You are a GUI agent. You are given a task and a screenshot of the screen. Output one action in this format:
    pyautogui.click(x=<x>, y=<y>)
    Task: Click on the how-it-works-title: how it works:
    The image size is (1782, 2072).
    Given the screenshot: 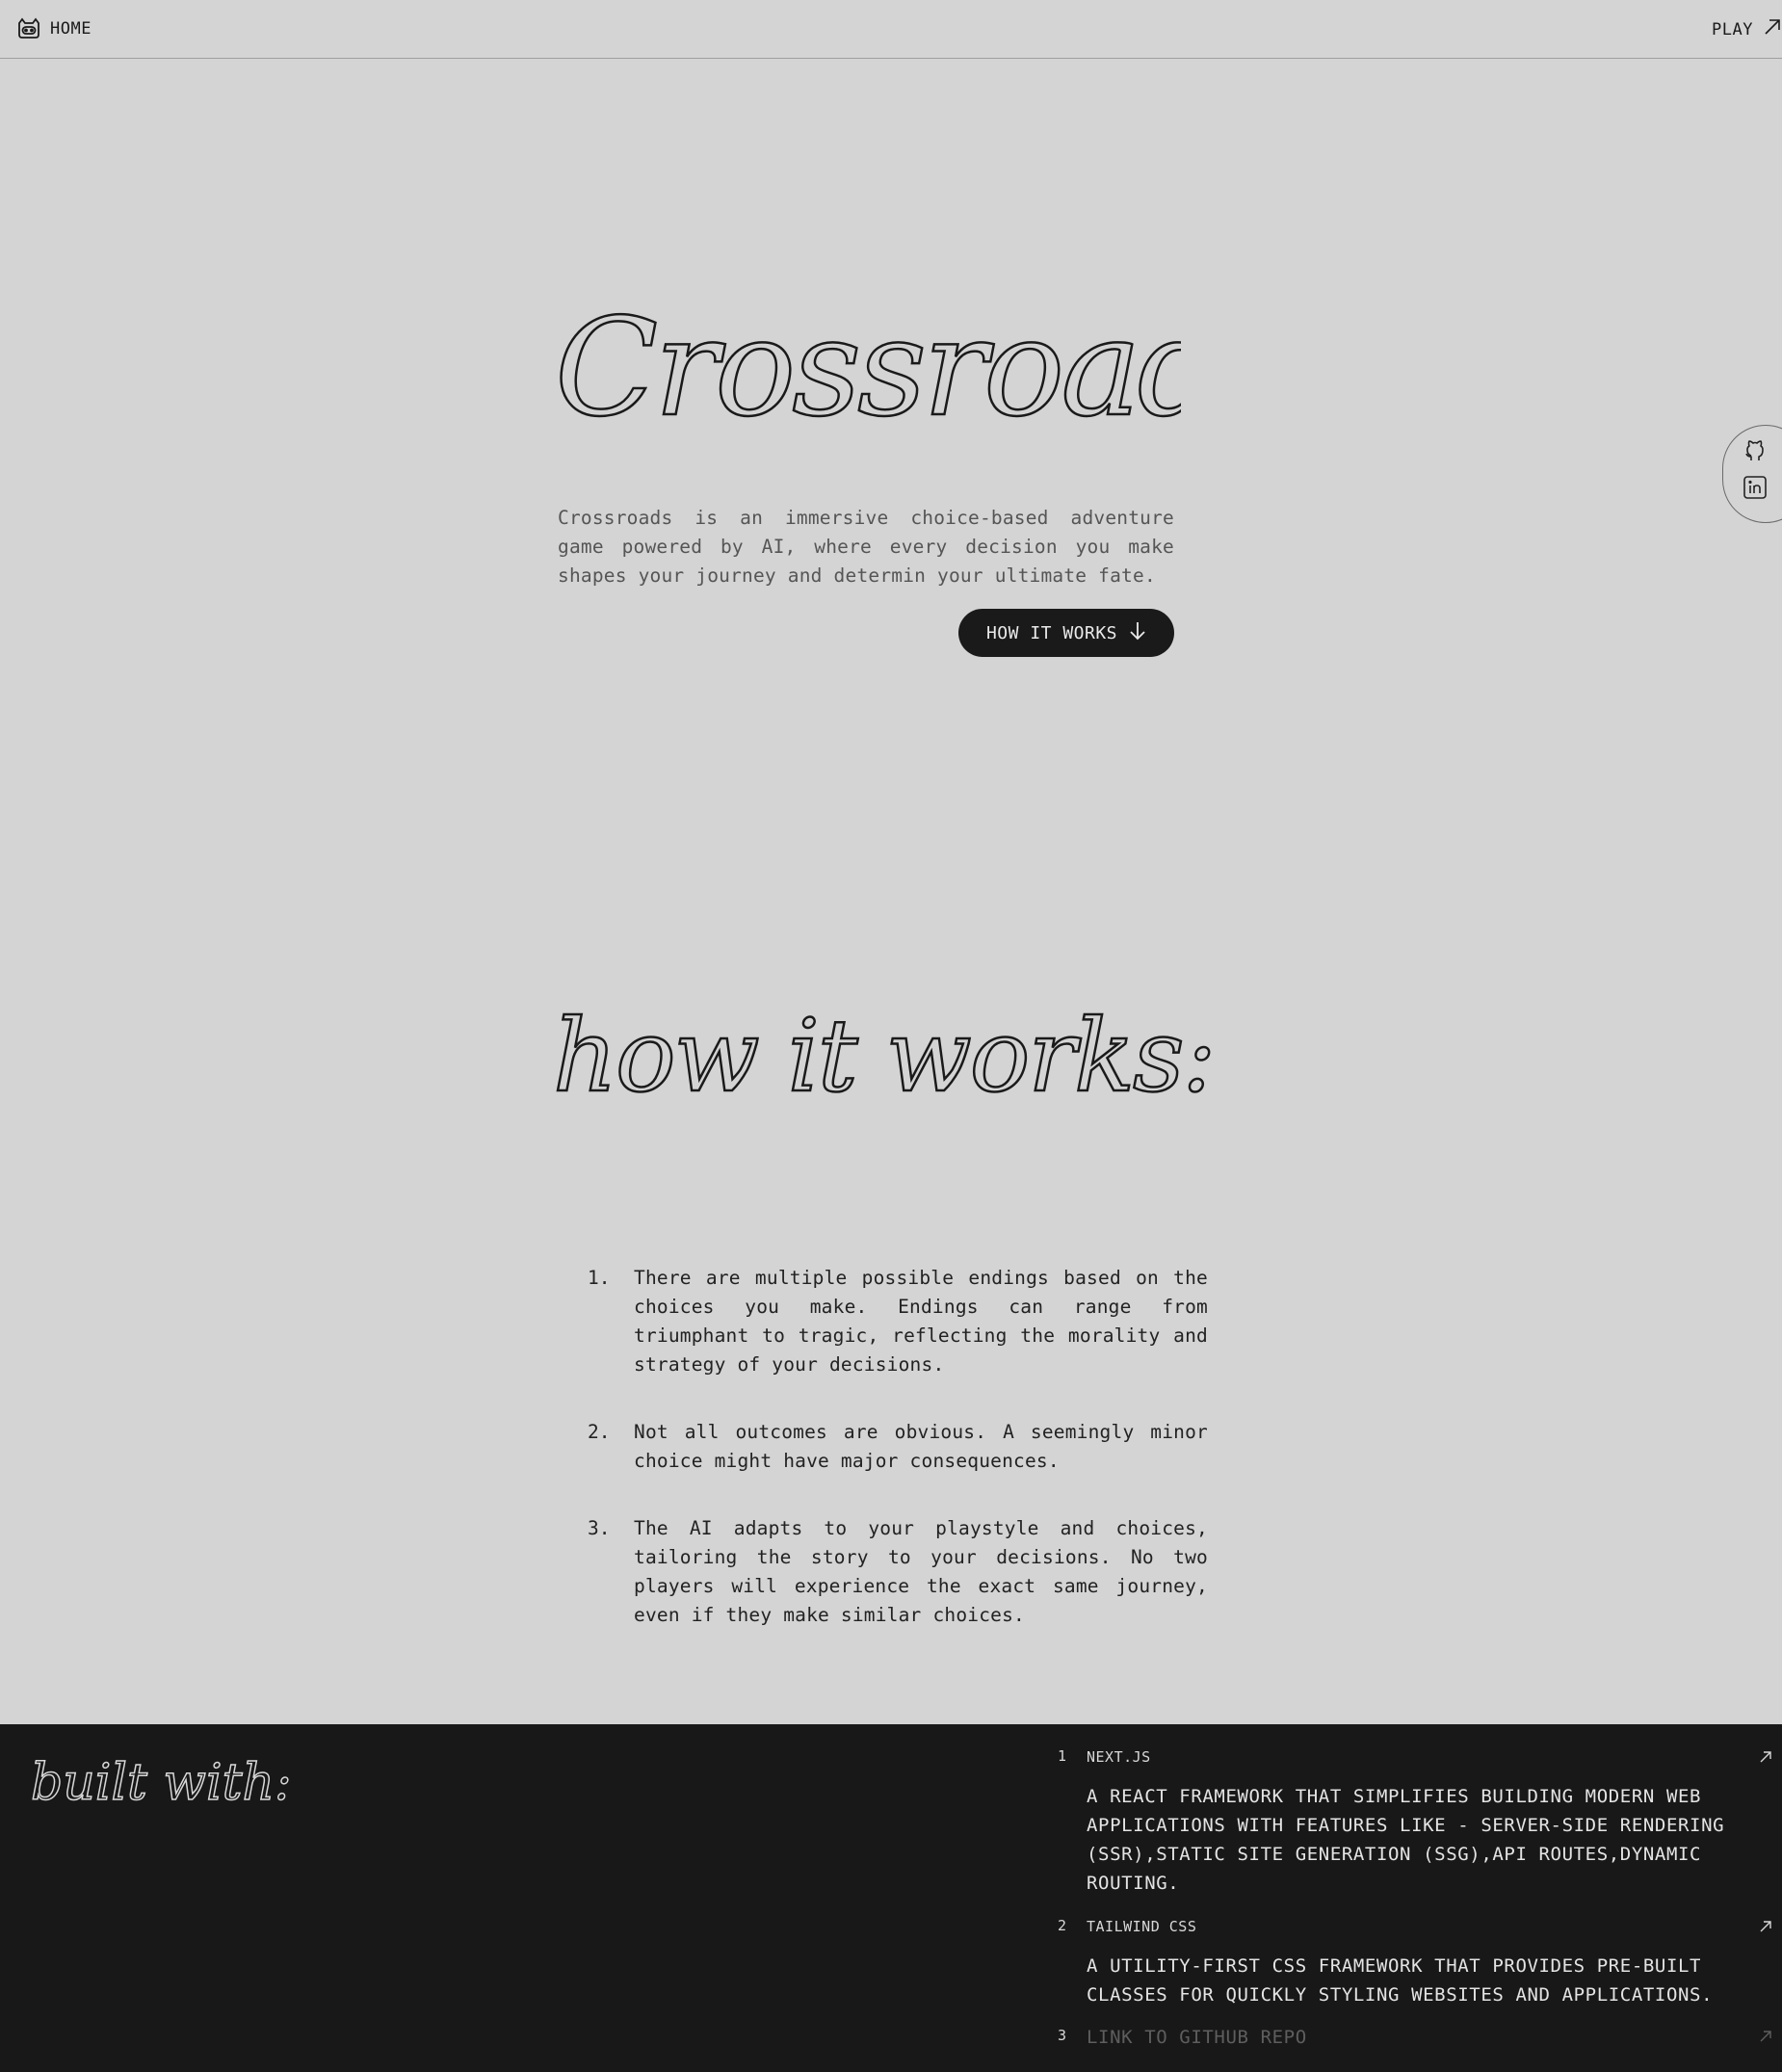 What is the action you would take?
    pyautogui.click(x=886, y=1058)
    